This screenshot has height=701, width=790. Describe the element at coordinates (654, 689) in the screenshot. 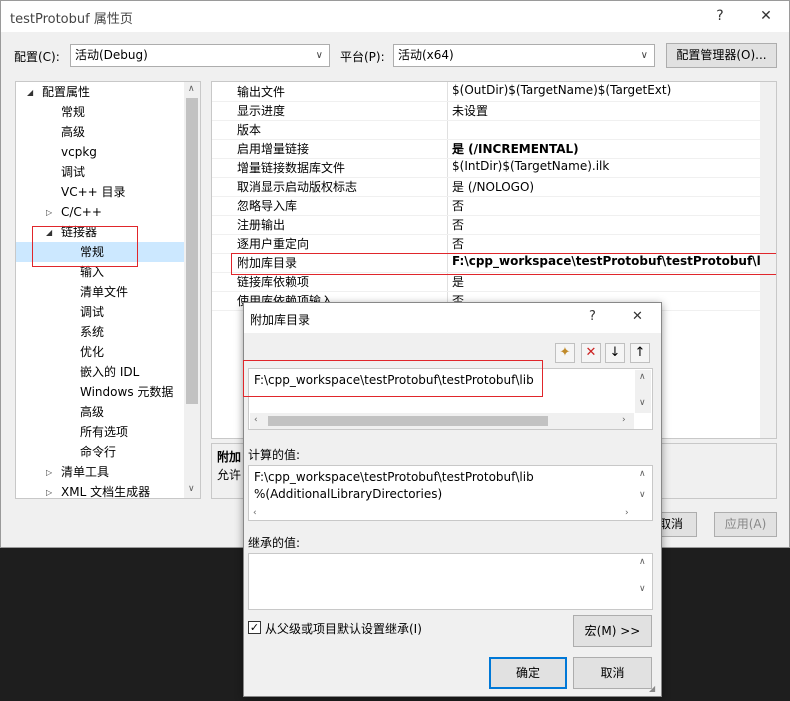

I see `resize-grip-icon: ◢` at that location.